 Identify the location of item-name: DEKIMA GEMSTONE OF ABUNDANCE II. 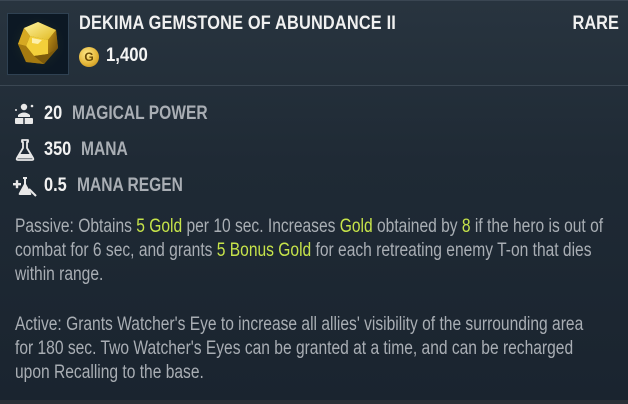
(238, 23).